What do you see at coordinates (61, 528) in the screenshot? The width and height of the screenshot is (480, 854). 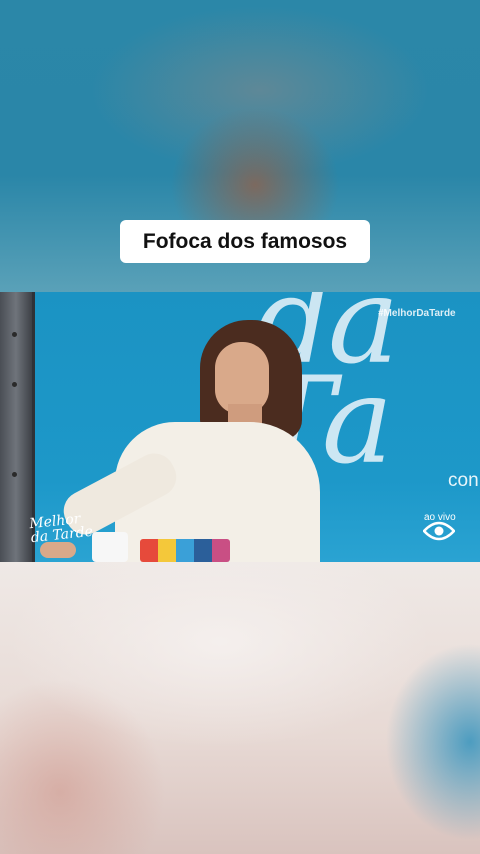 I see `show-logo: Melhor da Tarde` at bounding box center [61, 528].